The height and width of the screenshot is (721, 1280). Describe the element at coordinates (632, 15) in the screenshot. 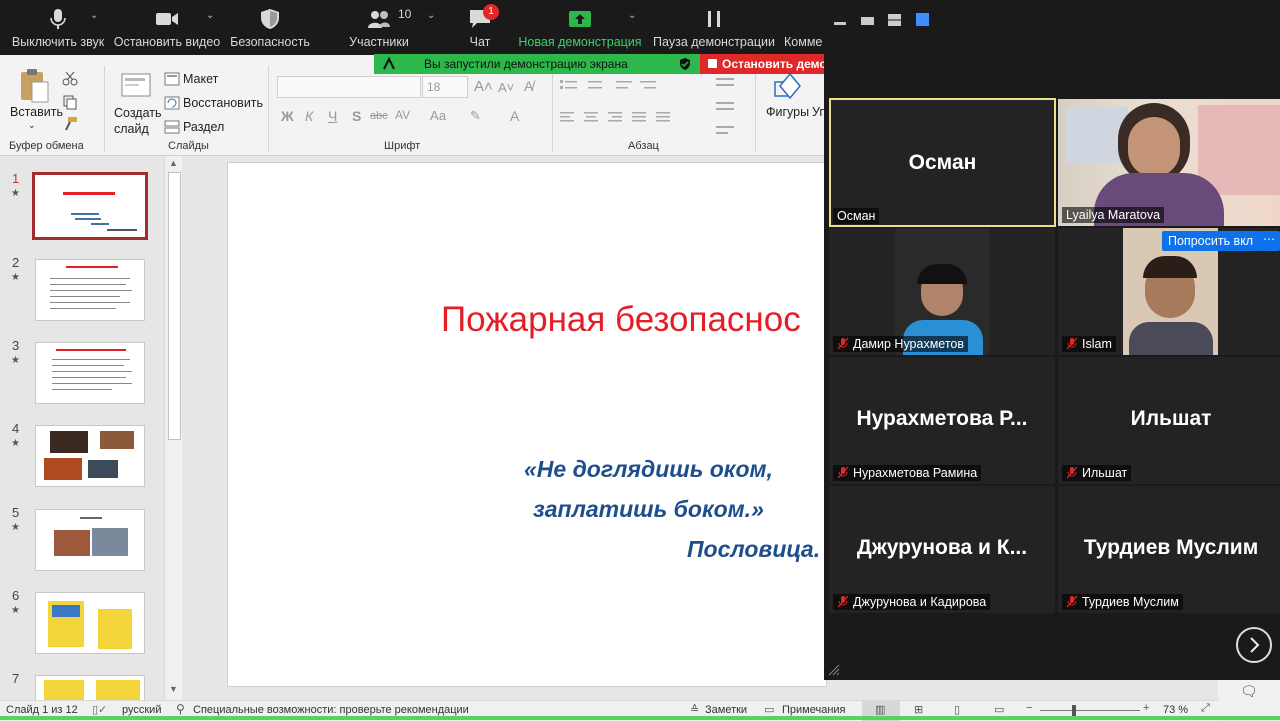

I see `share-options-chevron-icon: ⌄` at that location.